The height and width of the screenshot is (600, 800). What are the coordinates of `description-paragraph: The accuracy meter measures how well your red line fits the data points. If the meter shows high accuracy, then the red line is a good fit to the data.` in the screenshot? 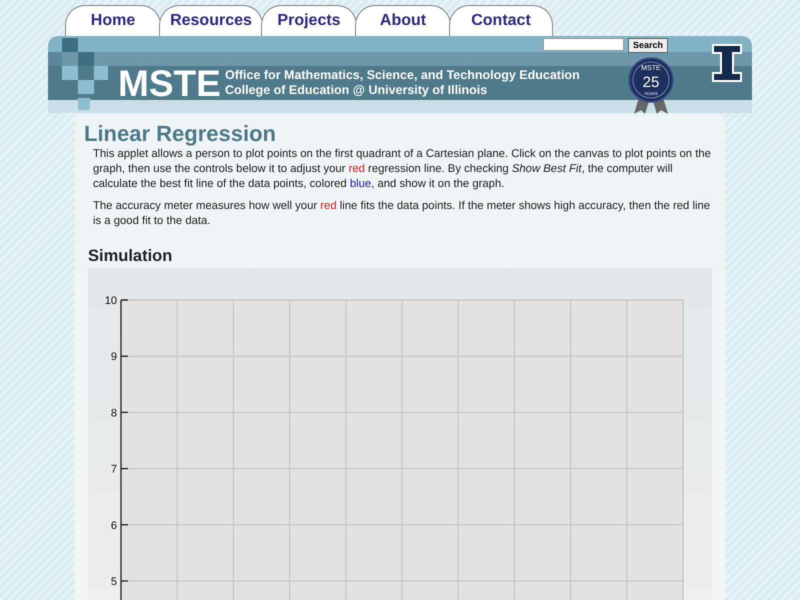 It's located at (402, 214).